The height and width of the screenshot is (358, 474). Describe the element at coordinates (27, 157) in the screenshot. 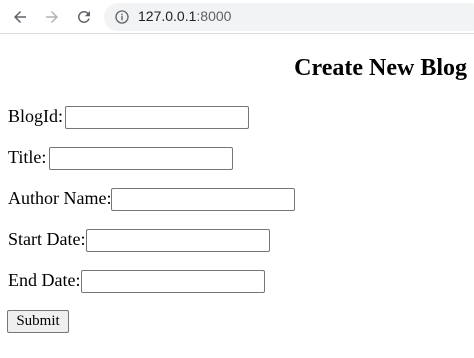

I see `title-label: Title:` at that location.